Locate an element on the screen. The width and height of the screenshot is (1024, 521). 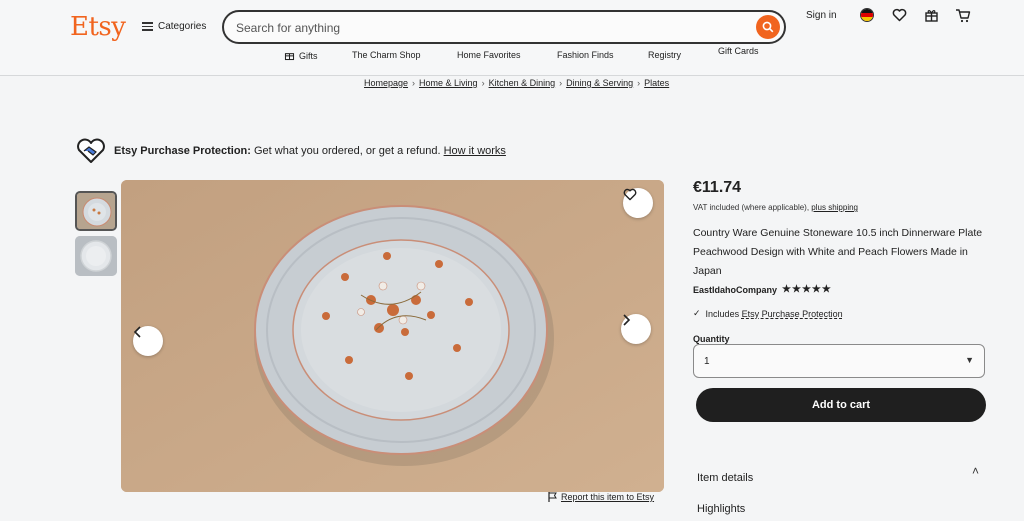
add-to-cart-button: Add to cart is located at coordinates (841, 405).